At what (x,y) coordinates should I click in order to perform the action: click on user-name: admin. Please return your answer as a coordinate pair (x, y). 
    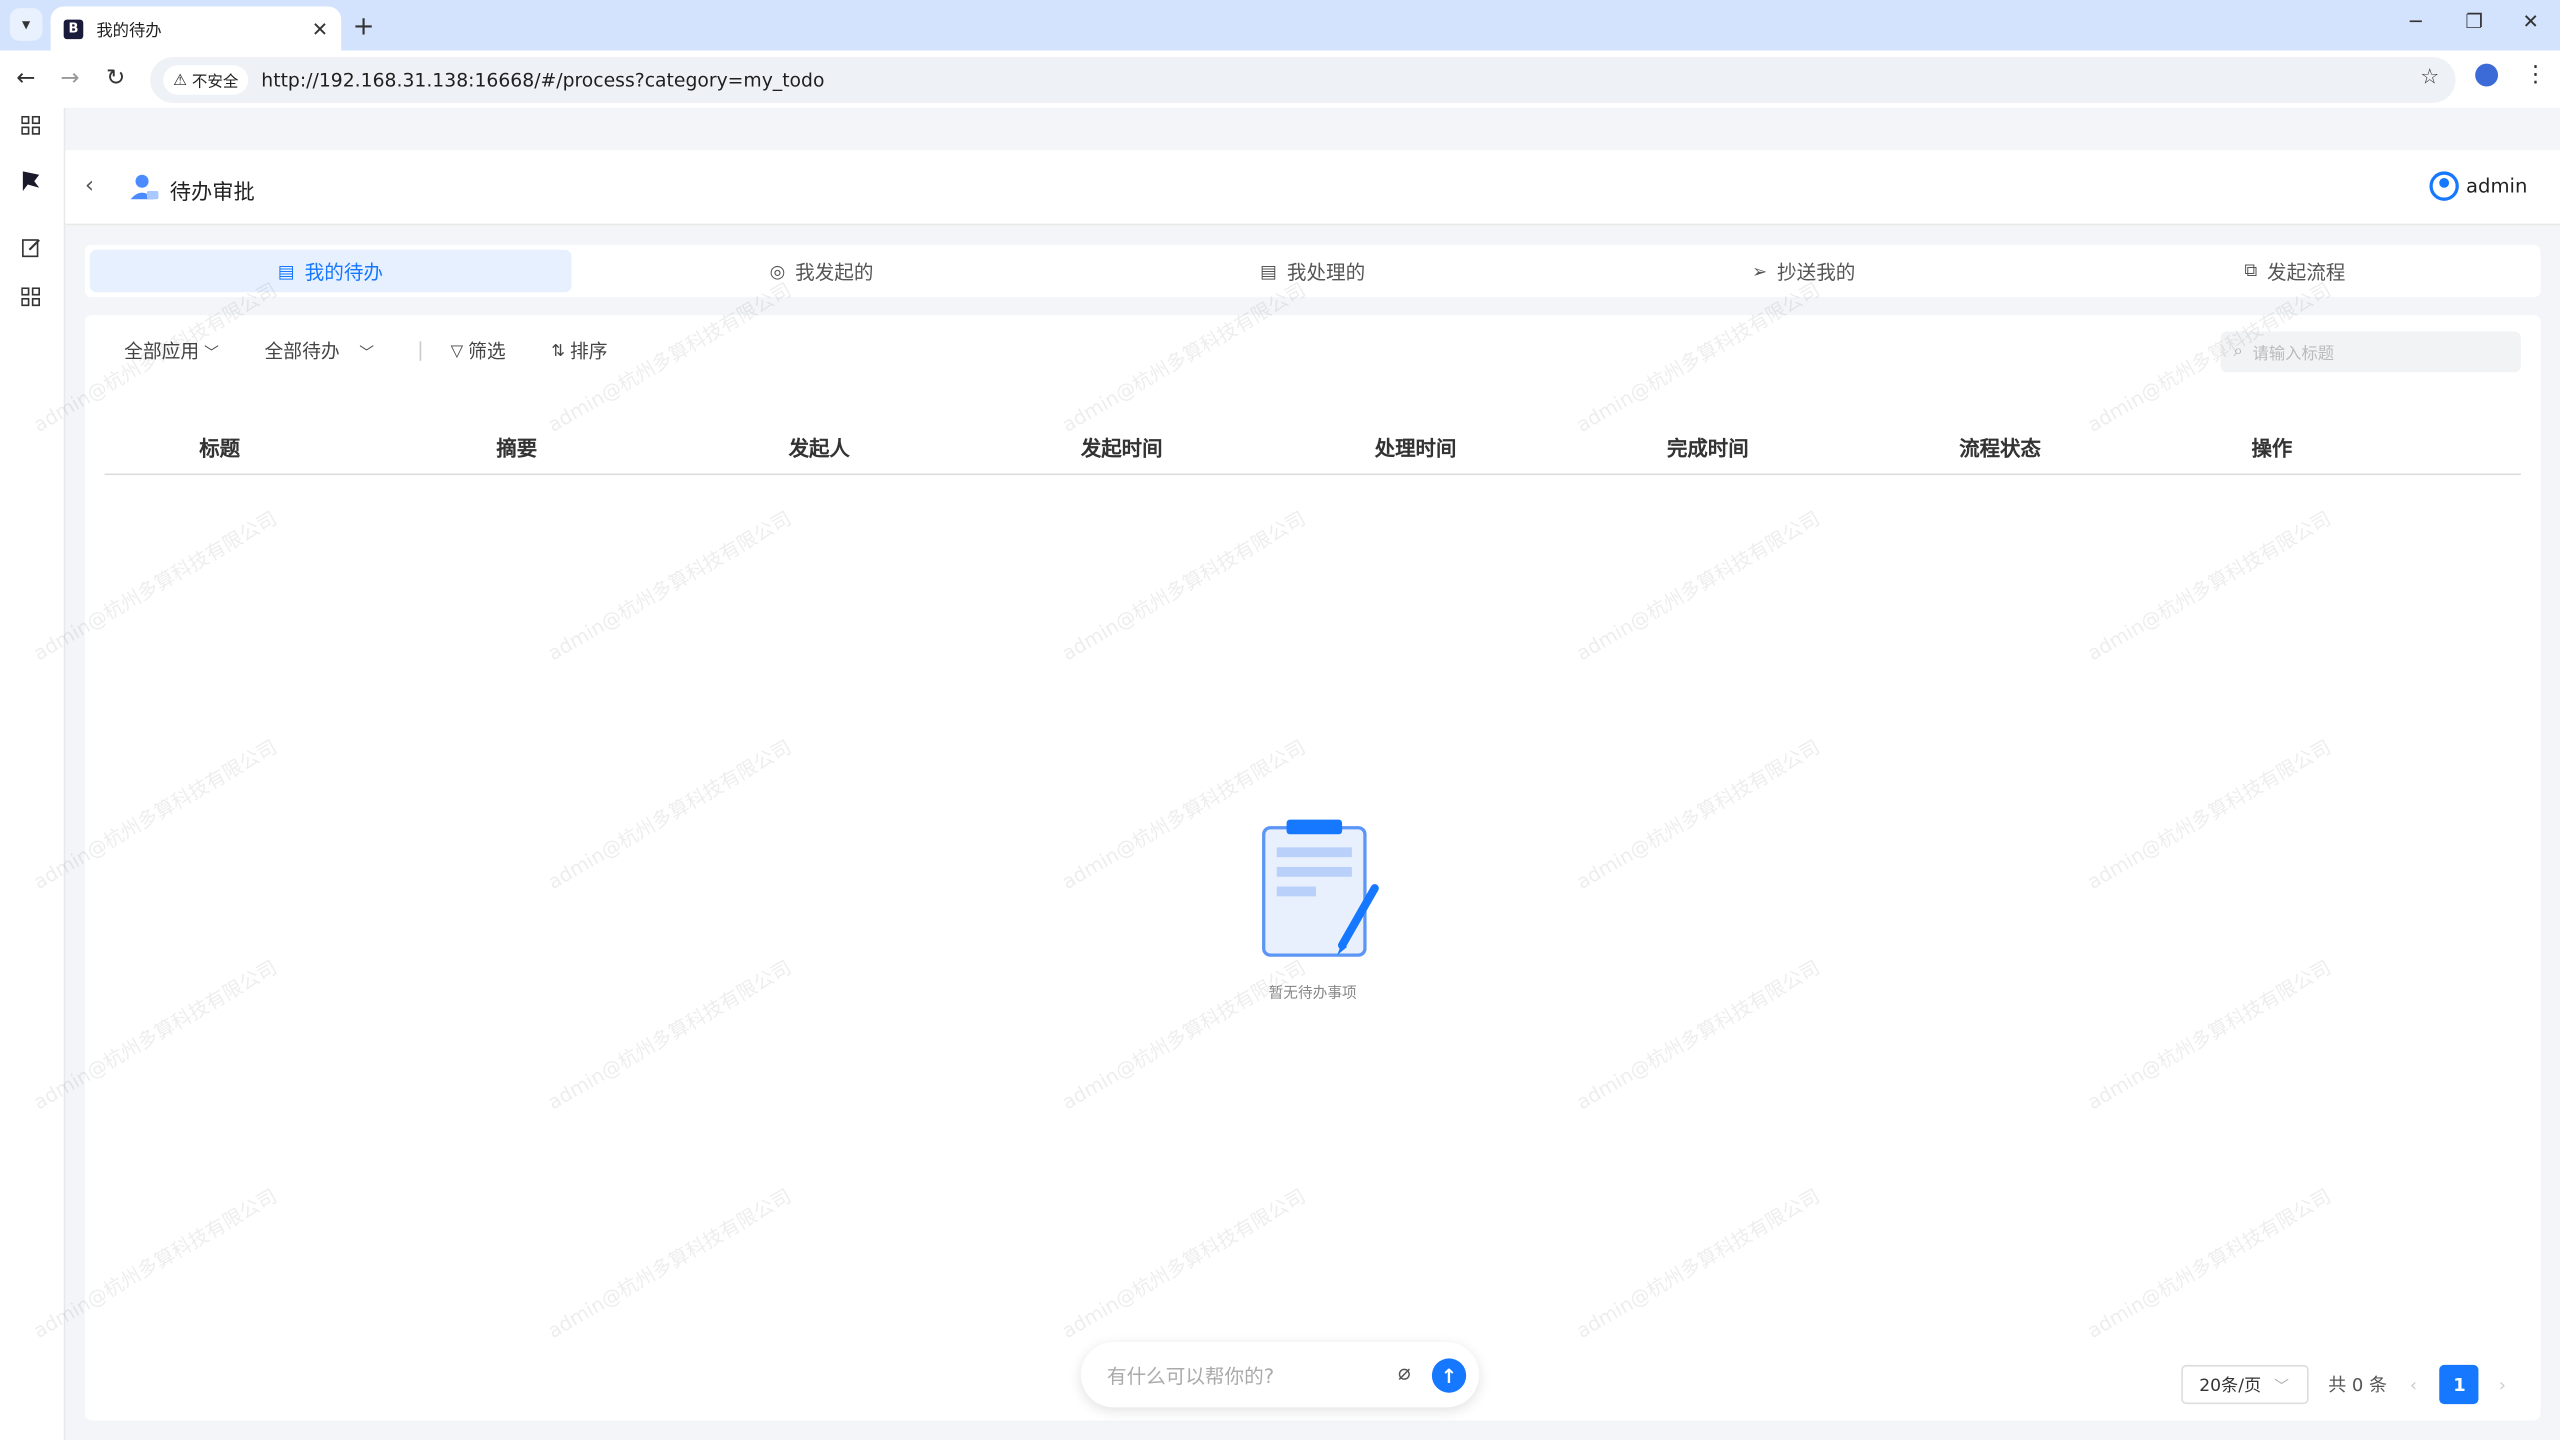
    Looking at the image, I should click on (2497, 186).